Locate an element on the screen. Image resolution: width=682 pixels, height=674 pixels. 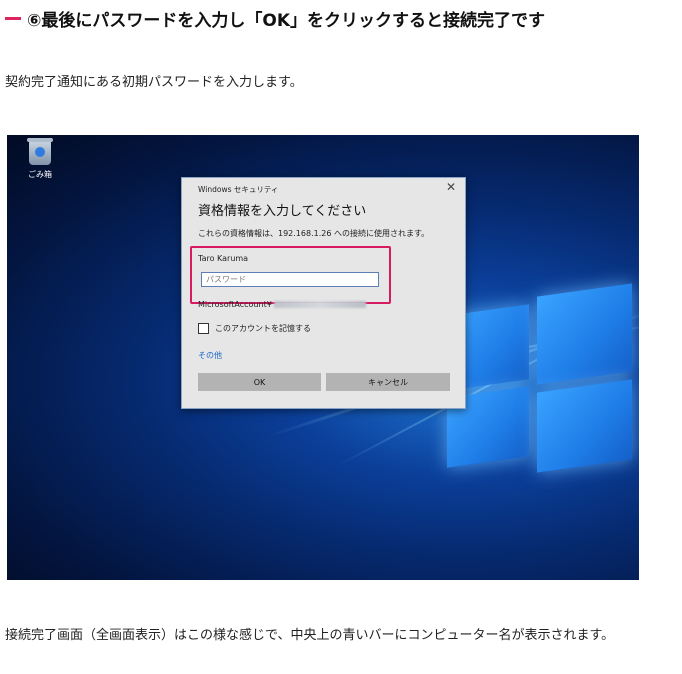
remember-account-checkbox: このアカウントを記憶する is located at coordinates (254, 328).